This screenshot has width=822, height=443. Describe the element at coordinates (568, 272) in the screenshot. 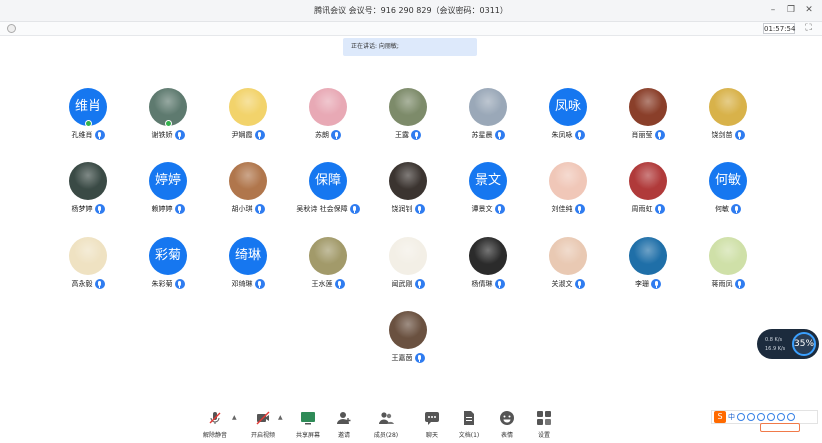

I see `participant-tile: 关淑文` at that location.